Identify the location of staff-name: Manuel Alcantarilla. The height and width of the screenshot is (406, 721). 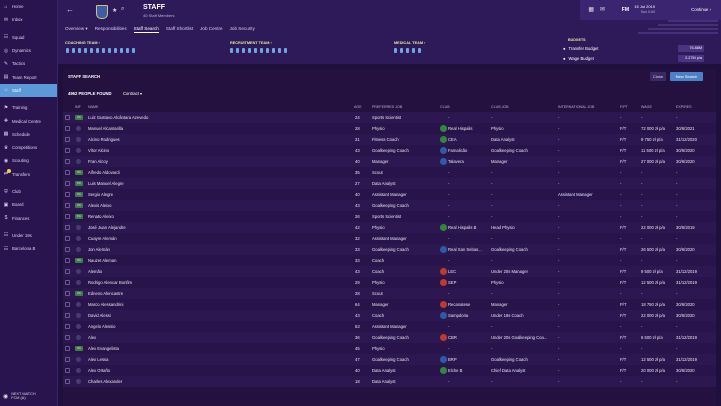
(218, 128).